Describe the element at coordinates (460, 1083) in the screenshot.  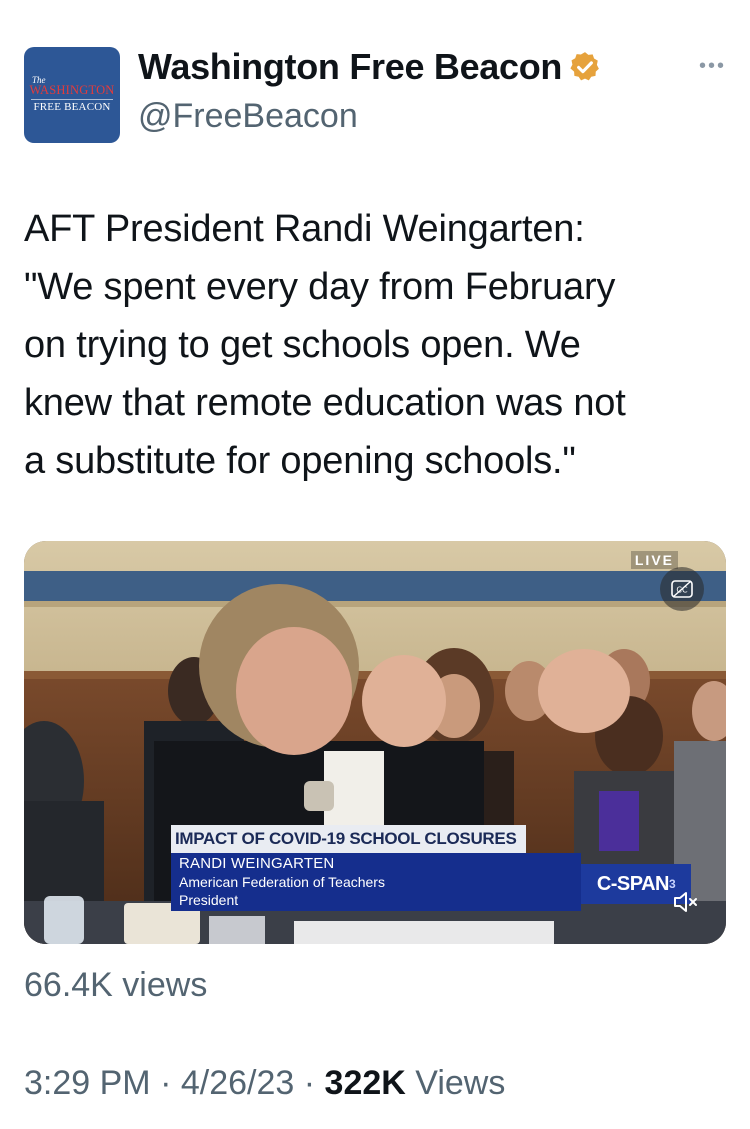
I see `views-label: Views` at that location.